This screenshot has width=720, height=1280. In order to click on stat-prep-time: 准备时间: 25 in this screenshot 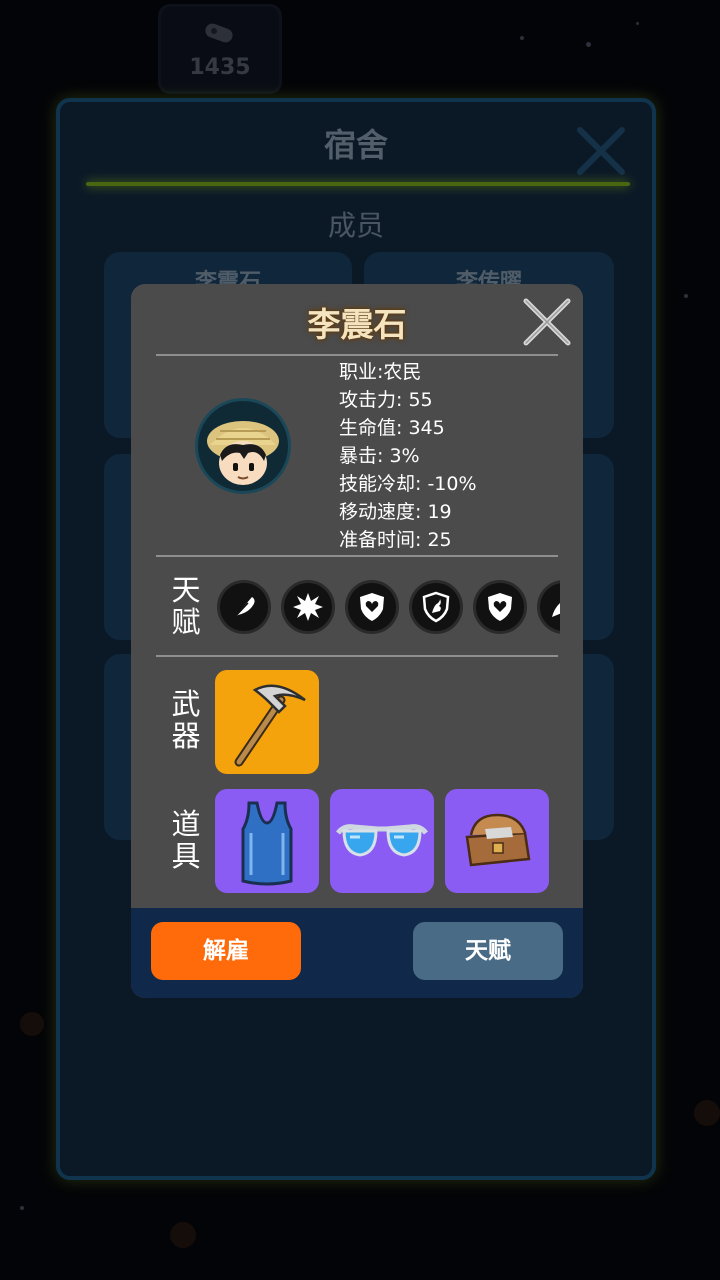, I will do `click(395, 540)`.